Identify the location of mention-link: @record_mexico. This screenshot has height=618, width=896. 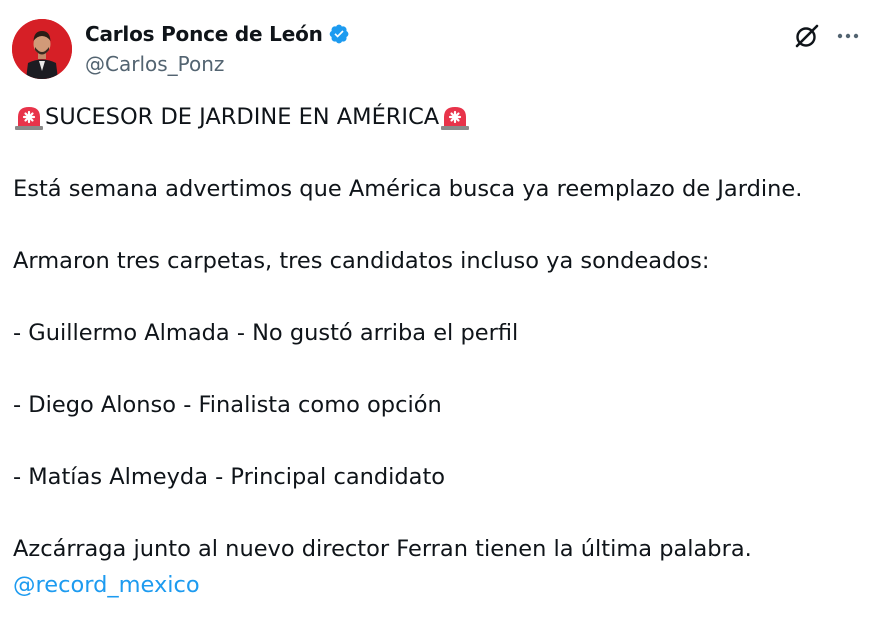
(106, 585).